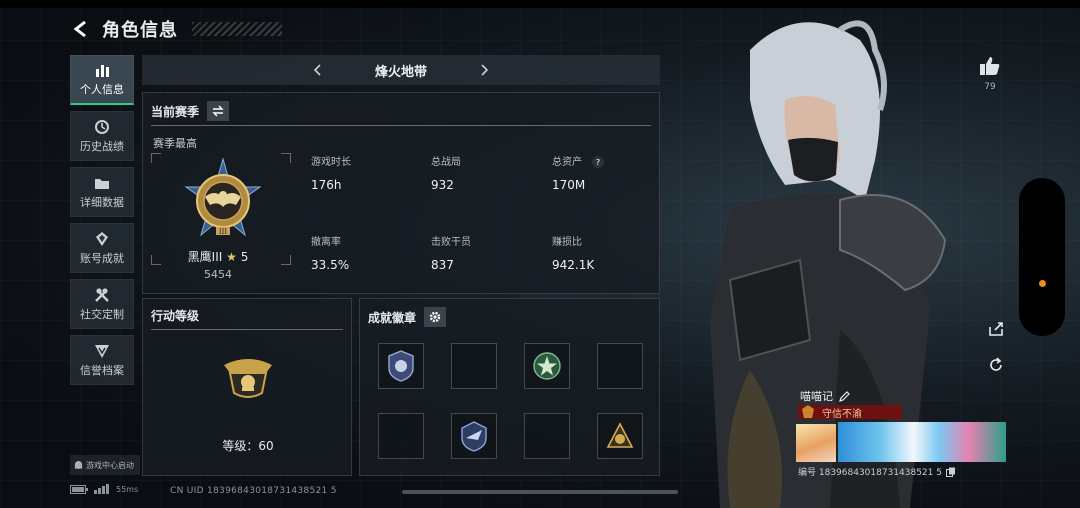 The image size is (1080, 508). What do you see at coordinates (81, 29) in the screenshot?
I see `back-arrow-icon` at bounding box center [81, 29].